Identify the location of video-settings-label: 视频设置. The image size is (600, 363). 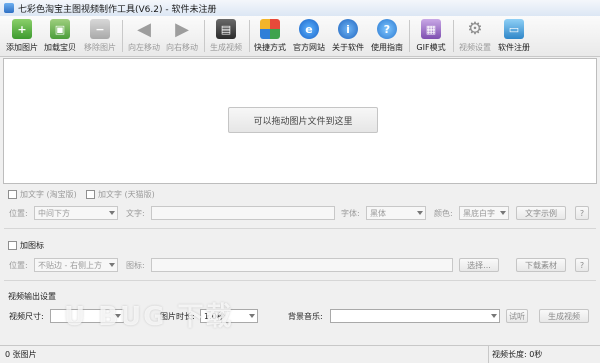
(475, 47).